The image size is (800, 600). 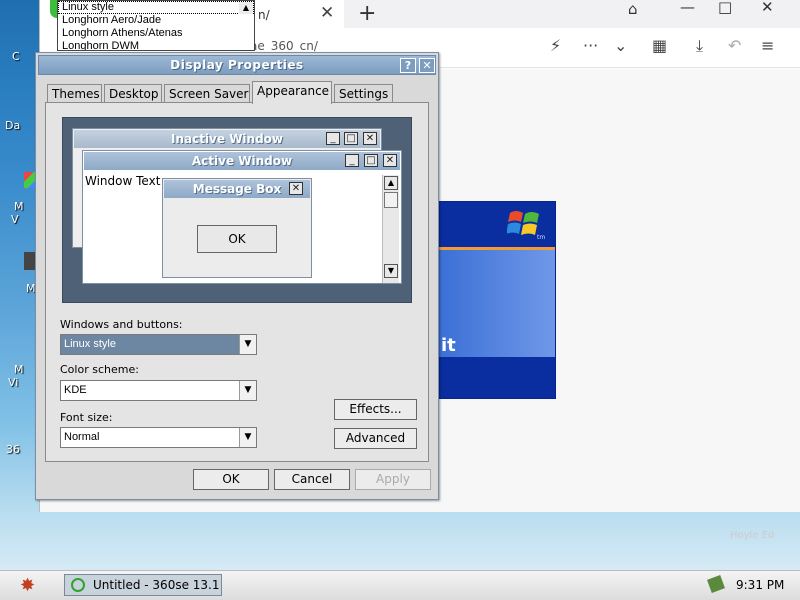 I want to click on desktop-label-m3: M, so click(x=19, y=369).